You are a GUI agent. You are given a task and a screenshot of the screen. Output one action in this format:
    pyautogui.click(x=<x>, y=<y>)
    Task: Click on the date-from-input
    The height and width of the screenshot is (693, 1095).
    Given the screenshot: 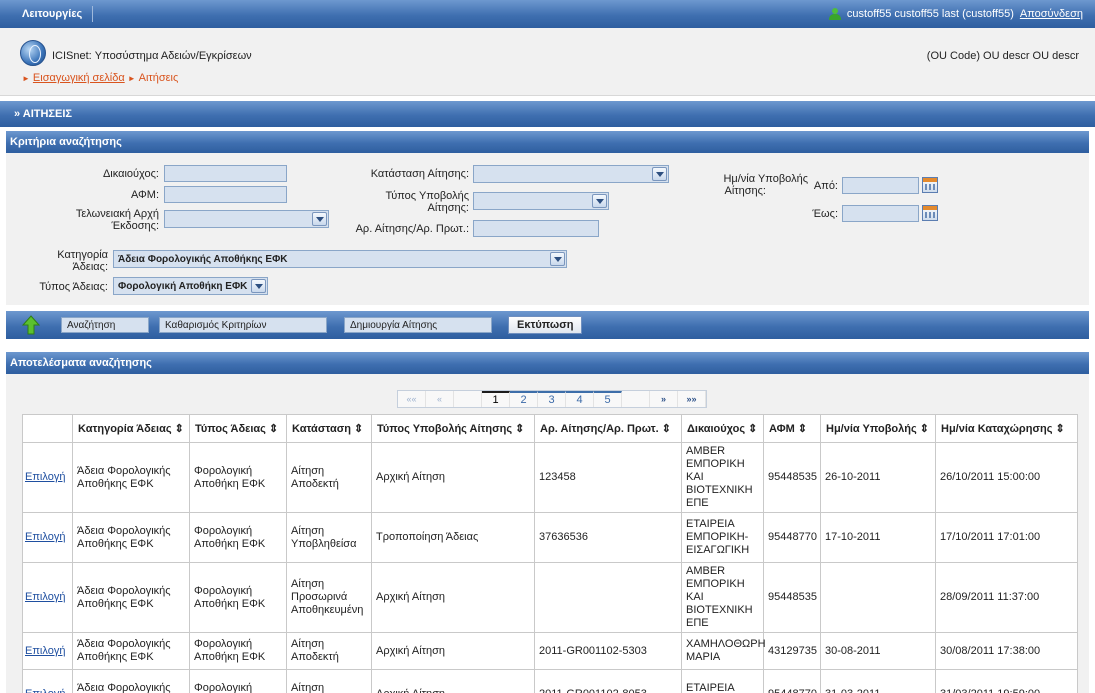 What is the action you would take?
    pyautogui.click(x=880, y=185)
    